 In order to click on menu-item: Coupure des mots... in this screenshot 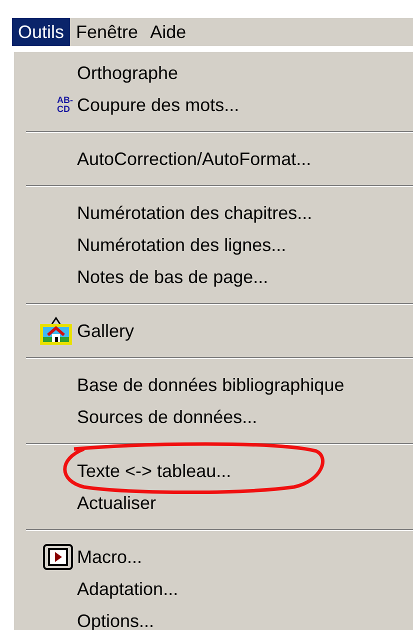, I will do `click(158, 105)`.